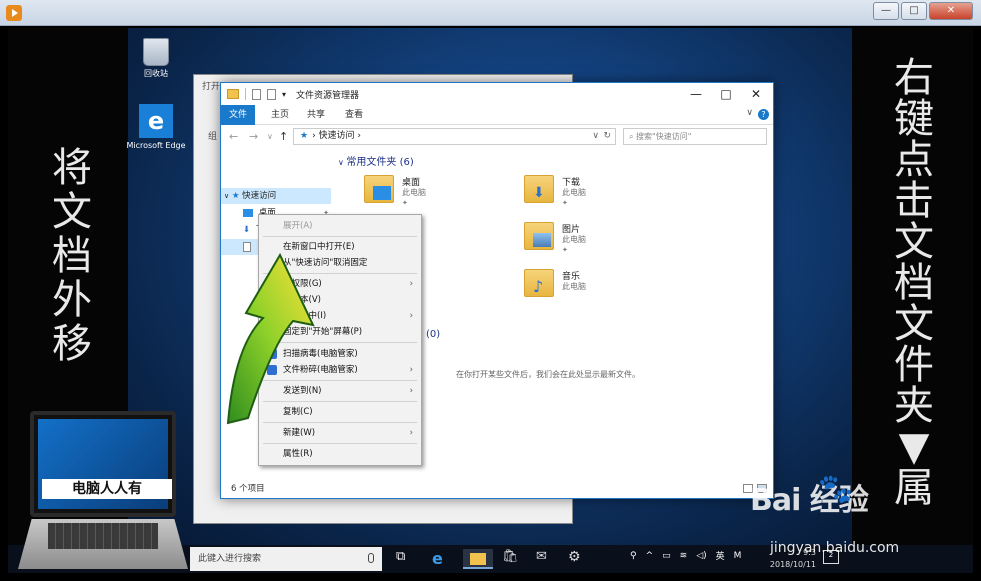  What do you see at coordinates (235, 196) in the screenshot?
I see `star-icon: ★` at bounding box center [235, 196].